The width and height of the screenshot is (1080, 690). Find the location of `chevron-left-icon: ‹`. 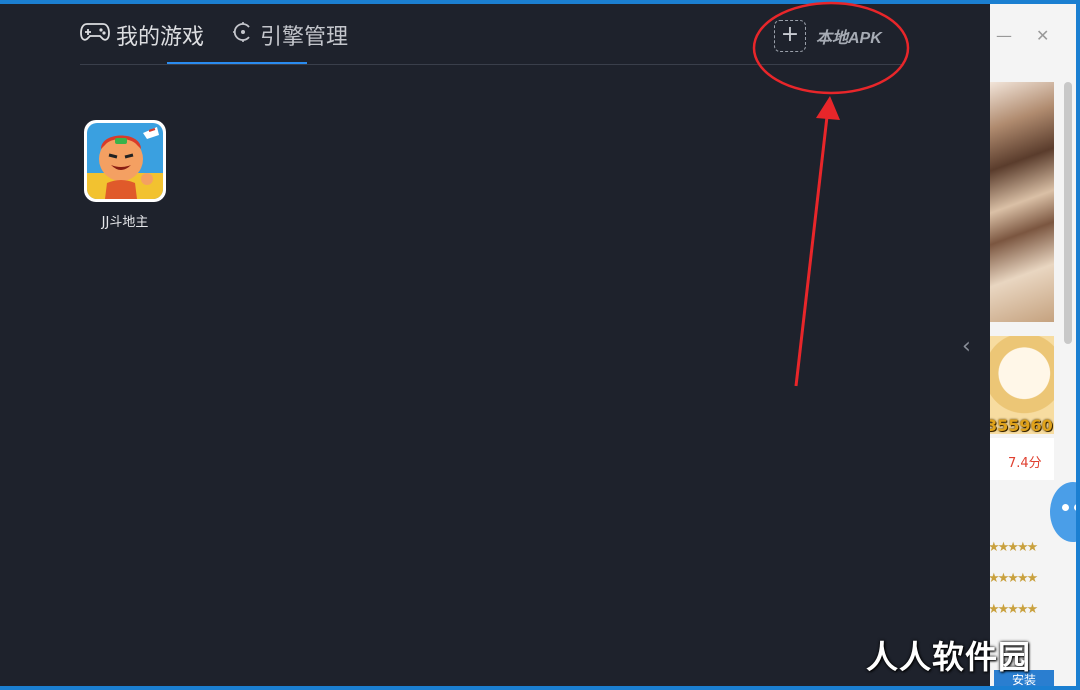

chevron-left-icon: ‹ is located at coordinates (966, 346).